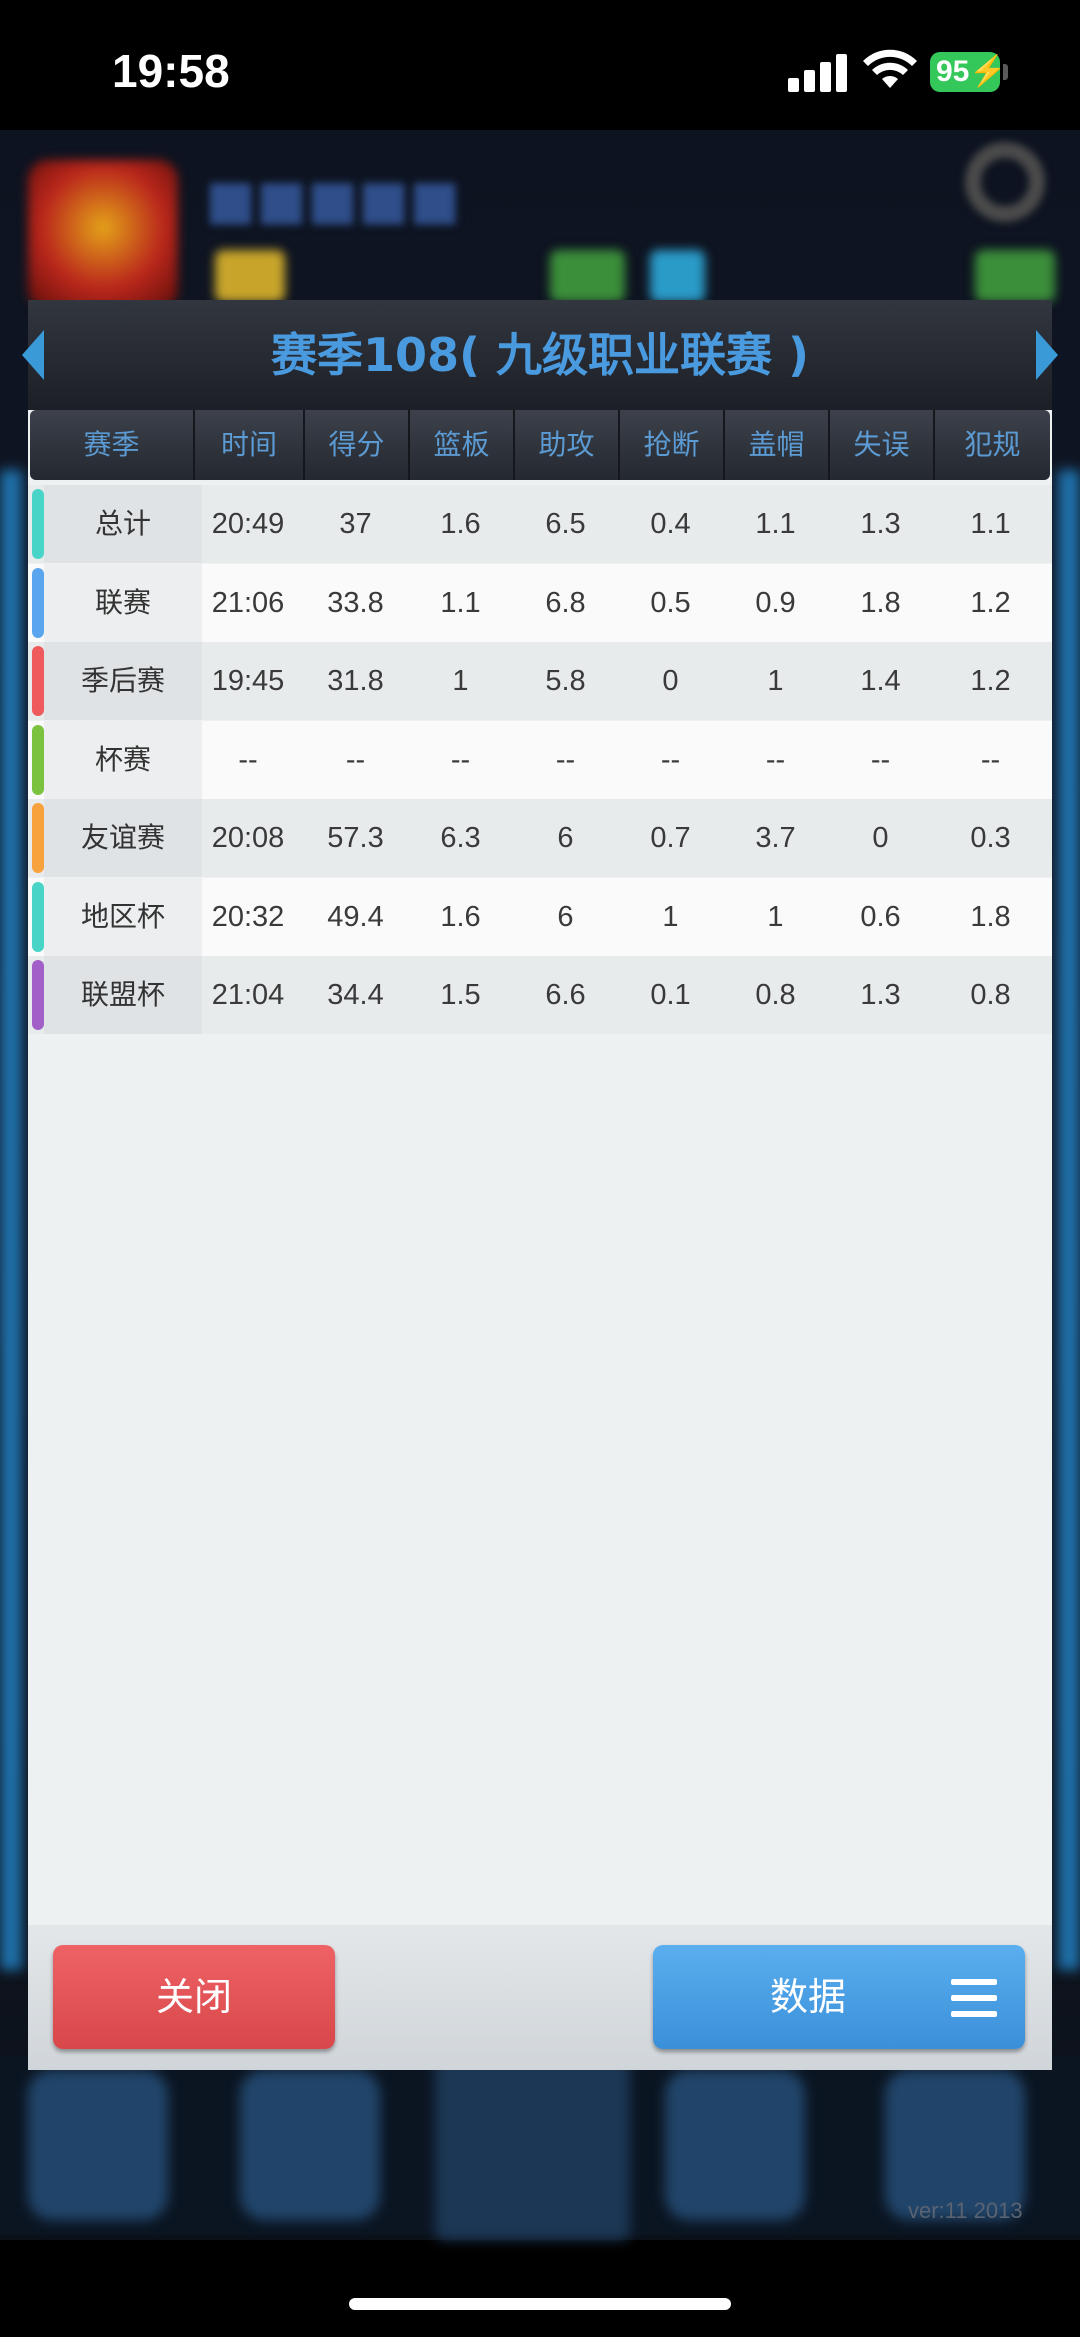 The width and height of the screenshot is (1080, 2337). Describe the element at coordinates (670, 995) in the screenshot. I see `table-cell: 0.1` at that location.